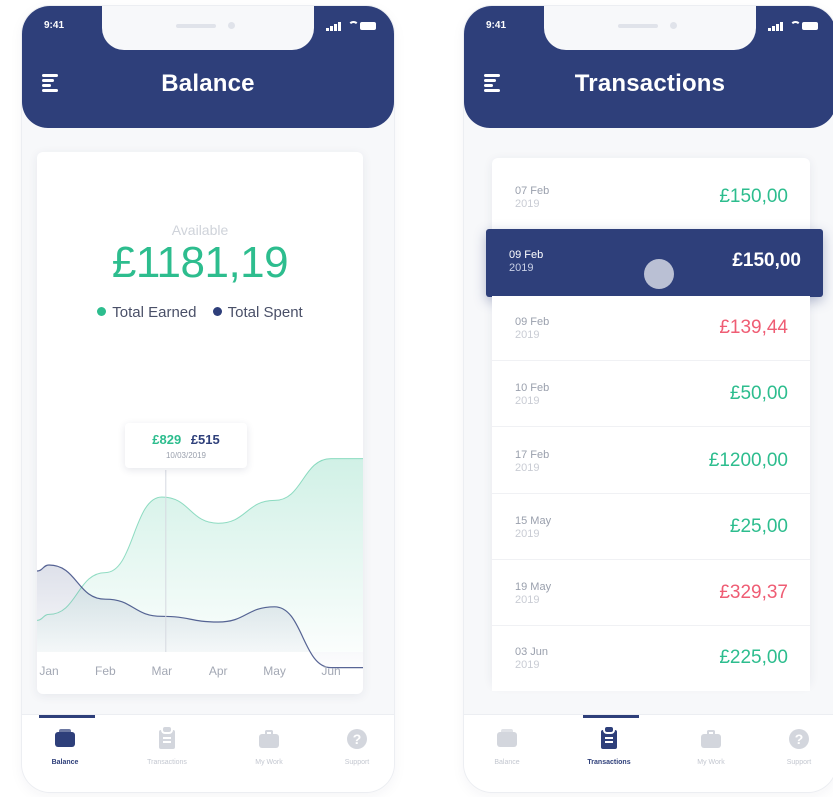 This screenshot has width=833, height=797. What do you see at coordinates (218, 671) in the screenshot?
I see `x-axis-label: Apr` at bounding box center [218, 671].